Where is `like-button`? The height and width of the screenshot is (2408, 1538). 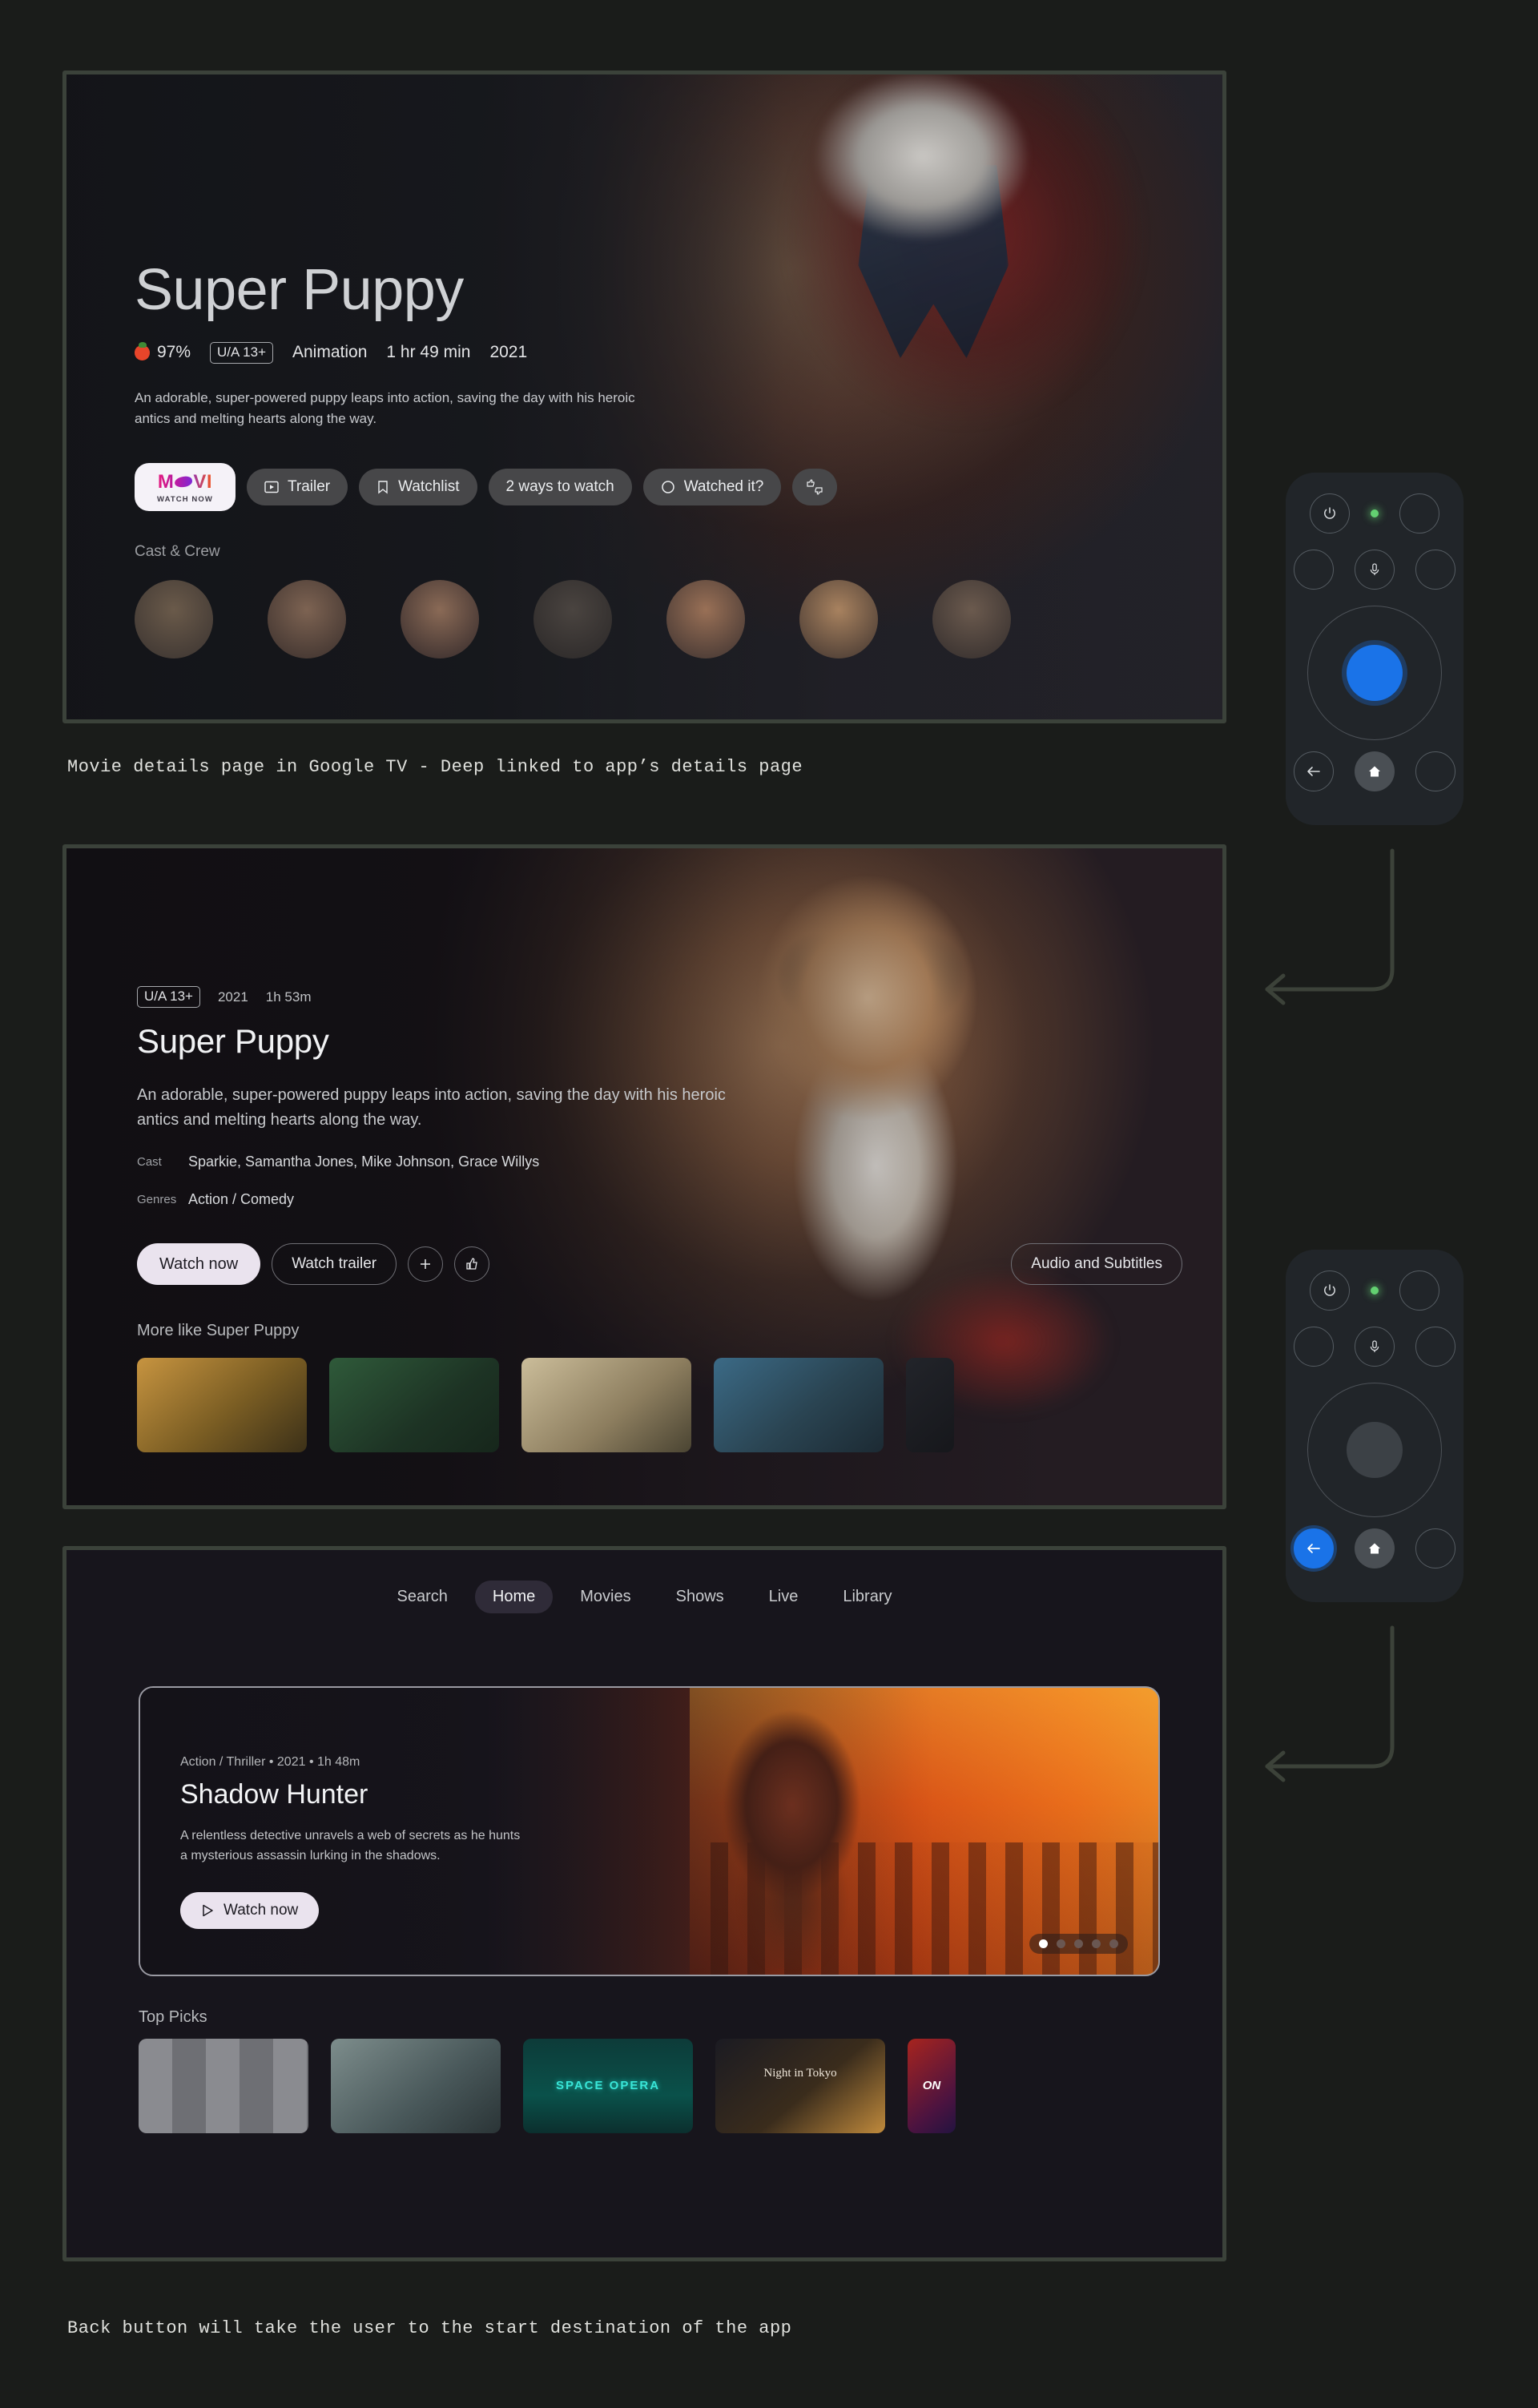 like-button is located at coordinates (472, 1264).